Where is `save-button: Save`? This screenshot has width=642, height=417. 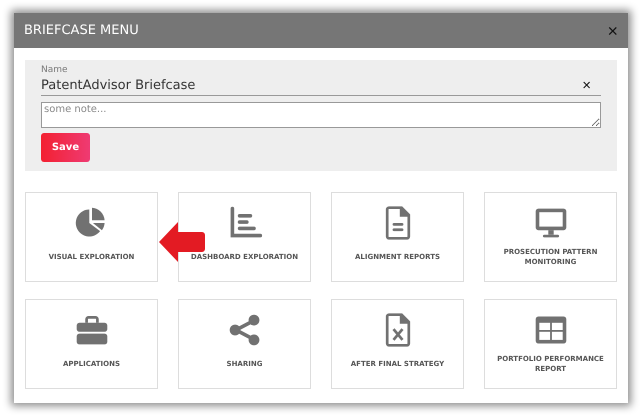 save-button: Save is located at coordinates (65, 147).